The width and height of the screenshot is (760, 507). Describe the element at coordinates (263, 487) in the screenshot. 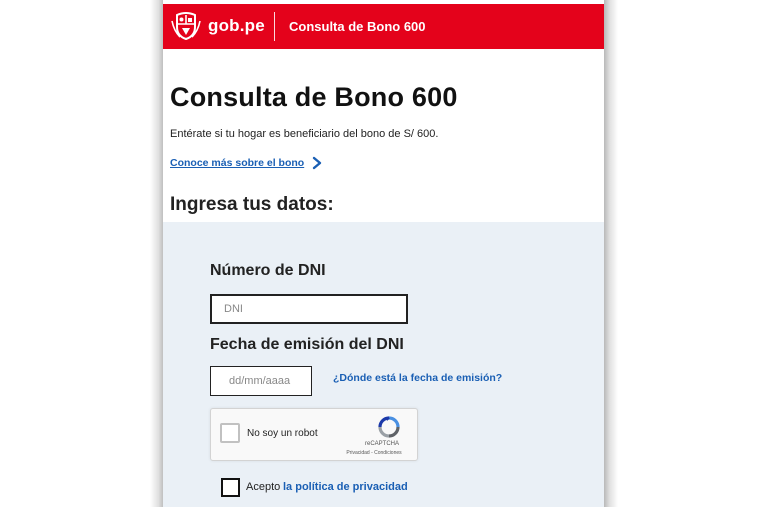

I see `privacy-accept-label: Acepto` at that location.